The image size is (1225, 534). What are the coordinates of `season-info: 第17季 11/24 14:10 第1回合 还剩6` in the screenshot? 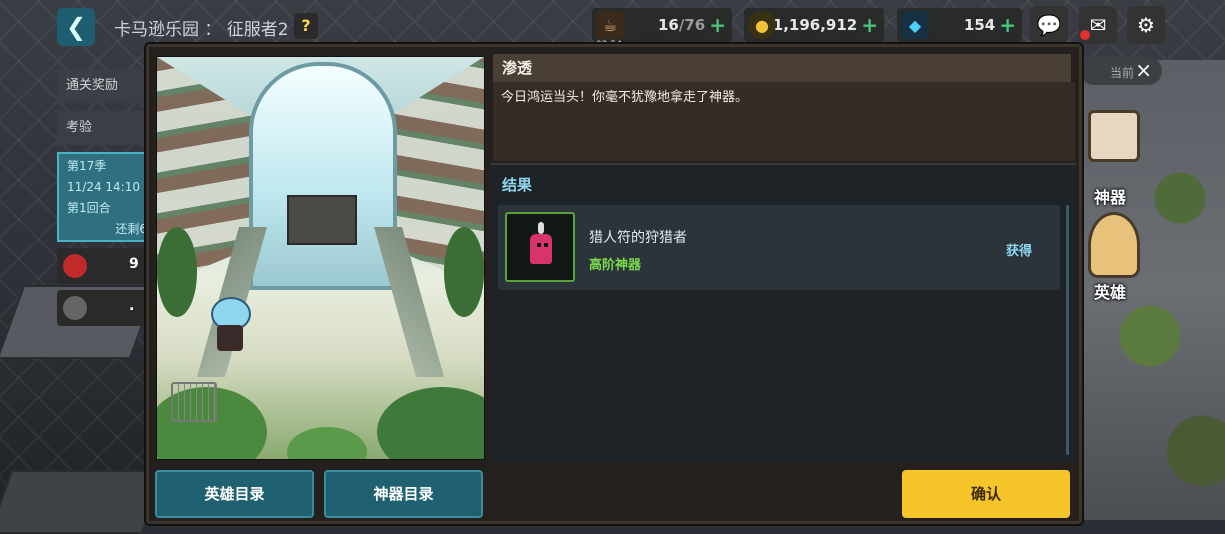 It's located at (107, 197).